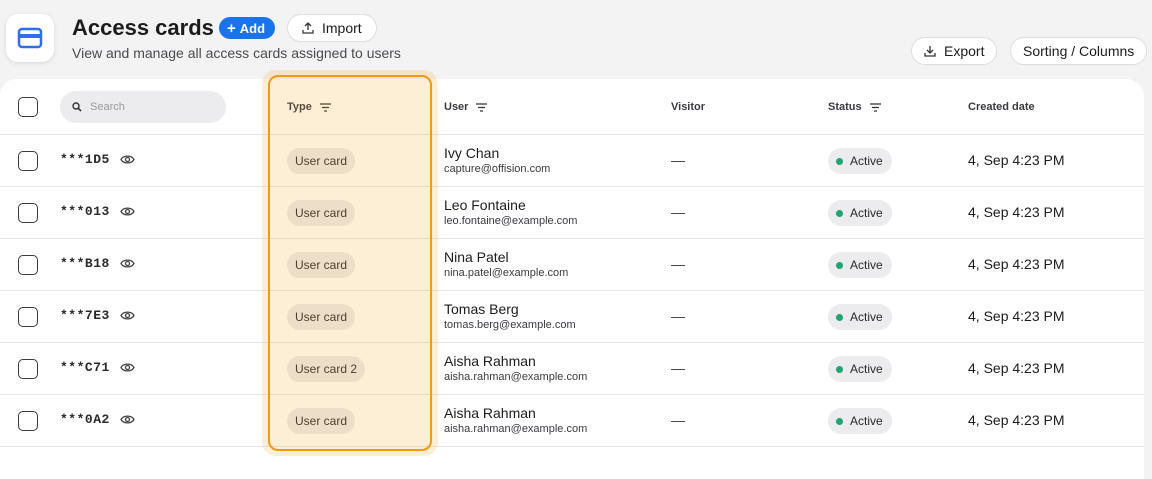  What do you see at coordinates (572, 107) in the screenshot?
I see `table-header-row: Type User Visitor Status Created date` at bounding box center [572, 107].